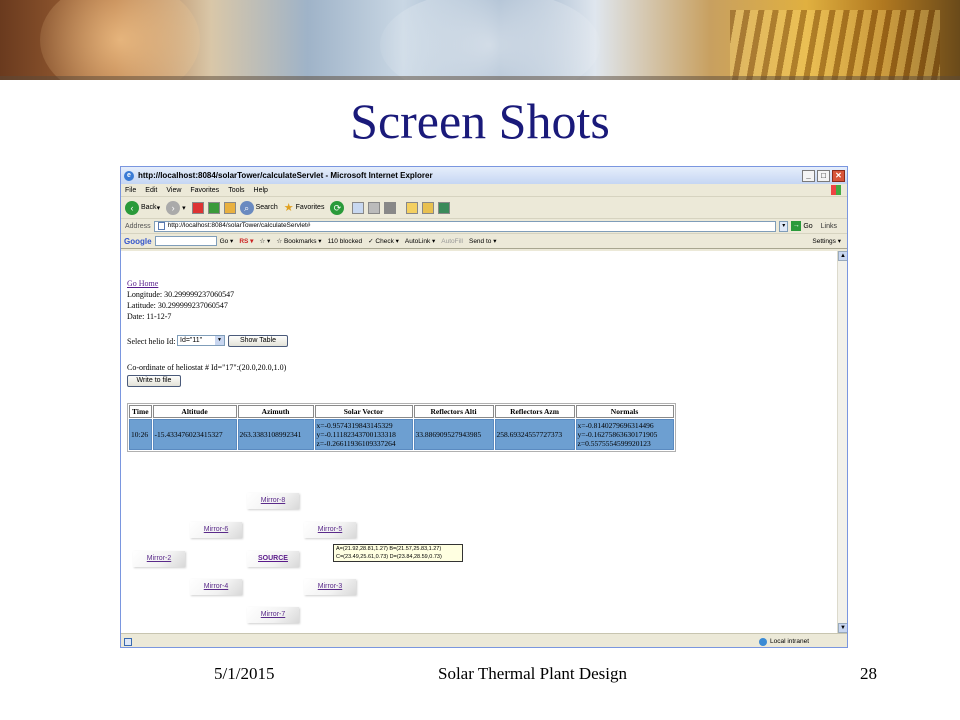 The image size is (960, 720). What do you see at coordinates (219, 340) in the screenshot?
I see `chevron-down-icon: ▼` at bounding box center [219, 340].